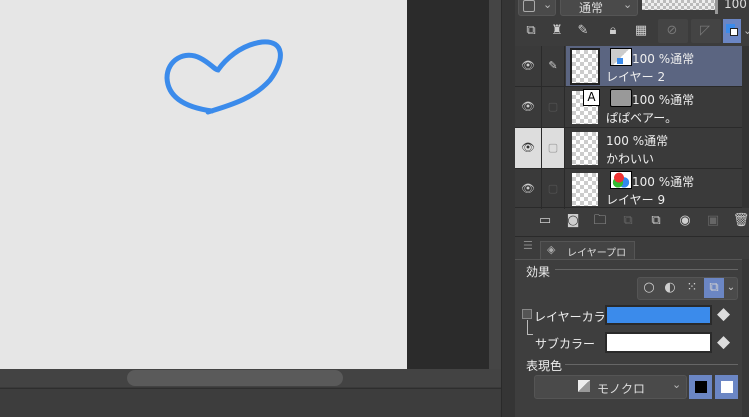 The image size is (749, 417). Describe the element at coordinates (745, 127) in the screenshot. I see `layer-list-scrollbar` at that location.